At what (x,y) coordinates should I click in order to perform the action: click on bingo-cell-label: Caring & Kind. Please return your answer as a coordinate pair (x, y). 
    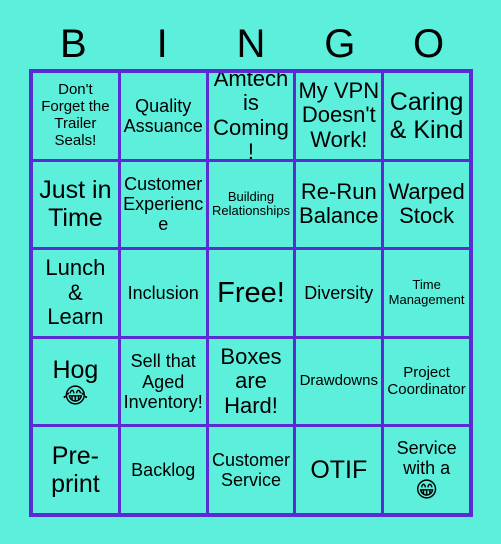
    Looking at the image, I should click on (426, 115).